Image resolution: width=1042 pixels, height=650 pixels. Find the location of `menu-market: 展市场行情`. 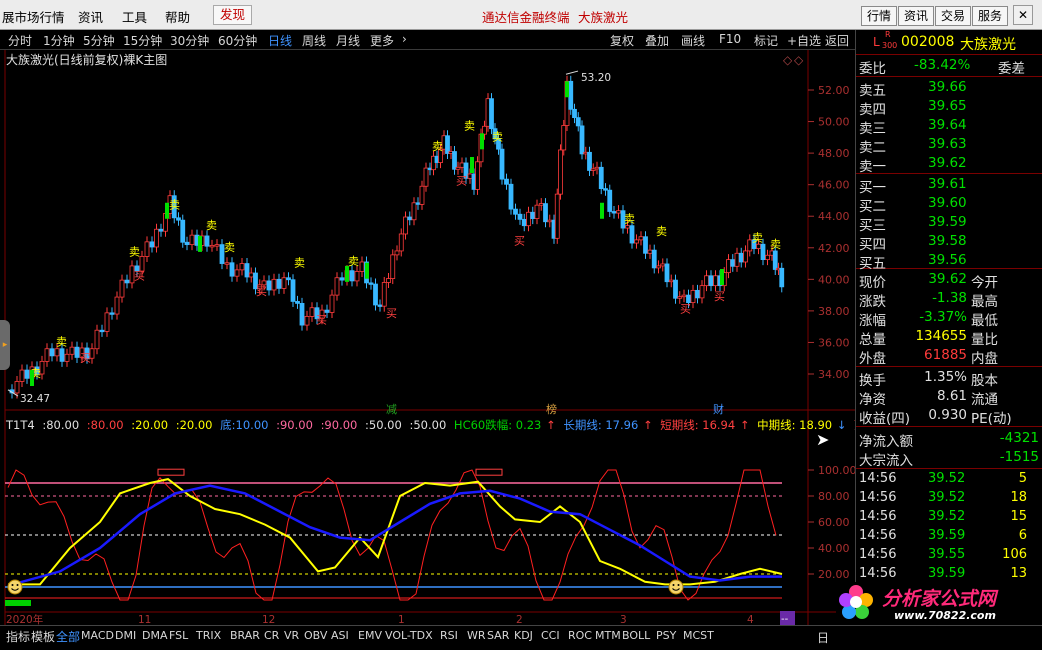

menu-market: 展市场行情 is located at coordinates (33, 16).